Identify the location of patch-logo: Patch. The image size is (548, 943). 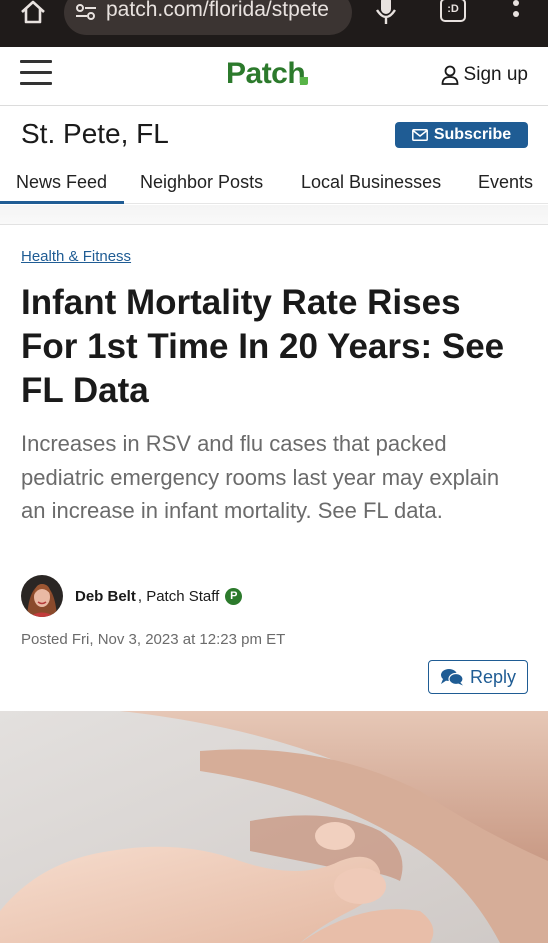
(267, 74).